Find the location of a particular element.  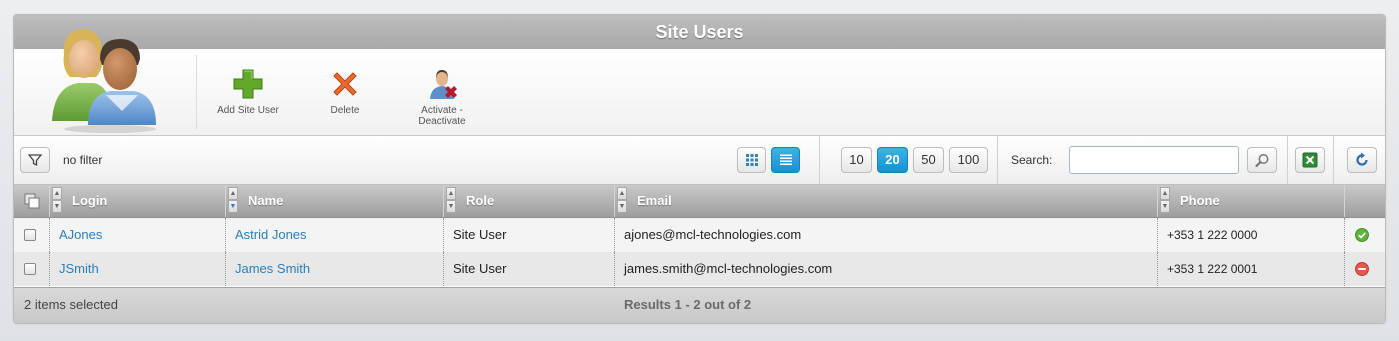

selected-count-text: 2 items selected is located at coordinates (71, 304).